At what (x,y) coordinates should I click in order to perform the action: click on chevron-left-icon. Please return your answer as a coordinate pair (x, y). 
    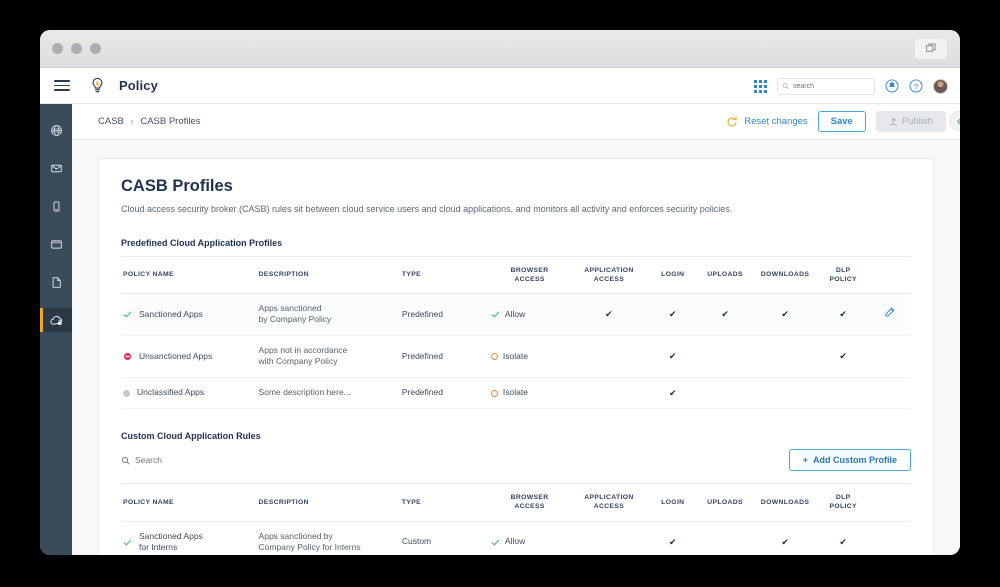
    Looking at the image, I should click on (958, 121).